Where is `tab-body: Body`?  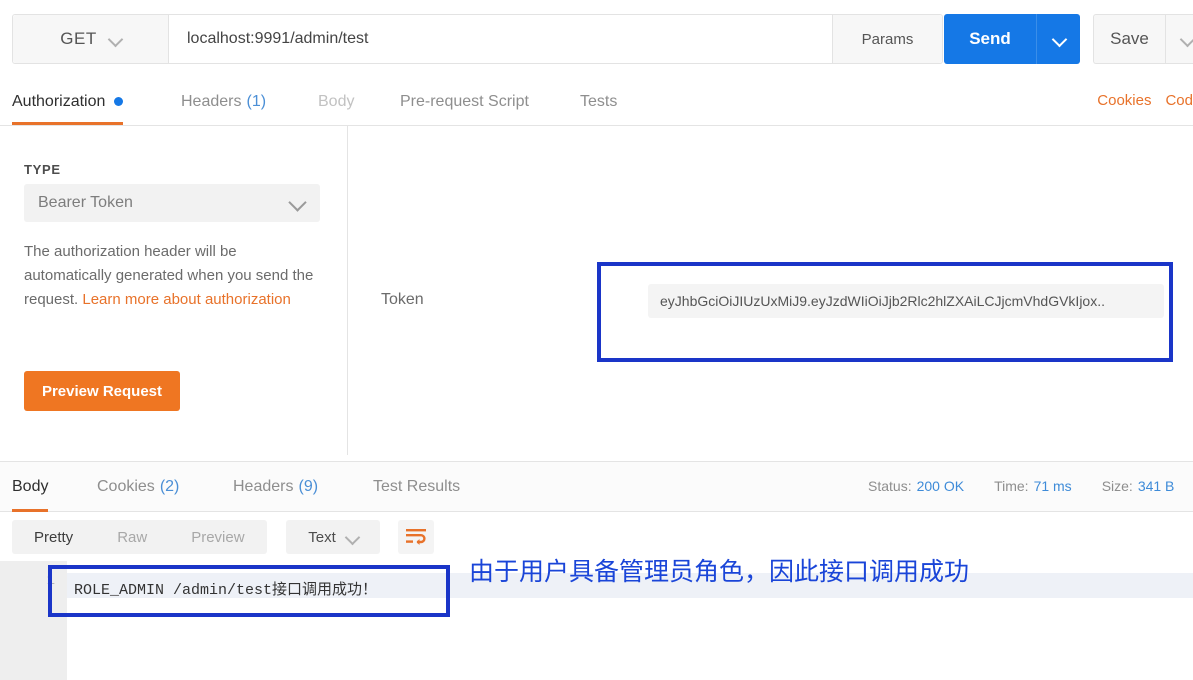 tab-body: Body is located at coordinates (336, 101).